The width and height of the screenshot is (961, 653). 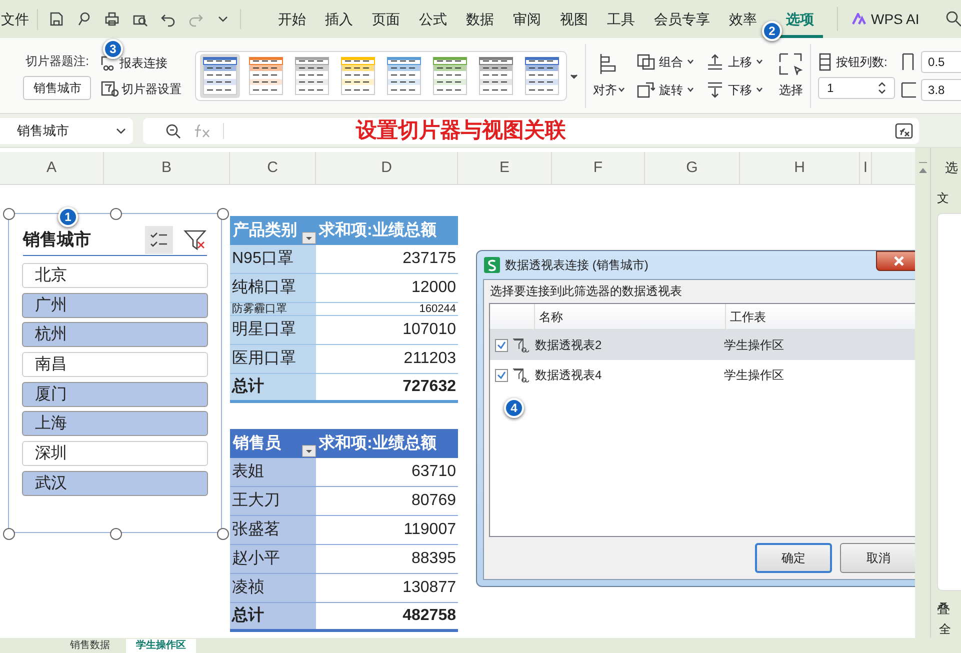 What do you see at coordinates (90, 646) in the screenshot?
I see `sheet-tab: 销售数据` at bounding box center [90, 646].